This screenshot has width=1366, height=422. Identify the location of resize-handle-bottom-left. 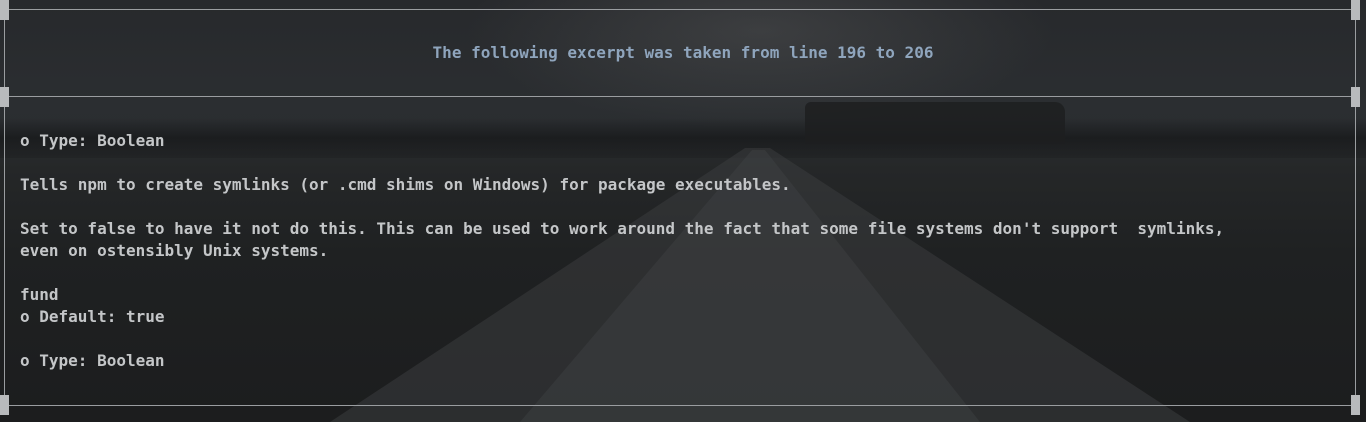
(4, 405).